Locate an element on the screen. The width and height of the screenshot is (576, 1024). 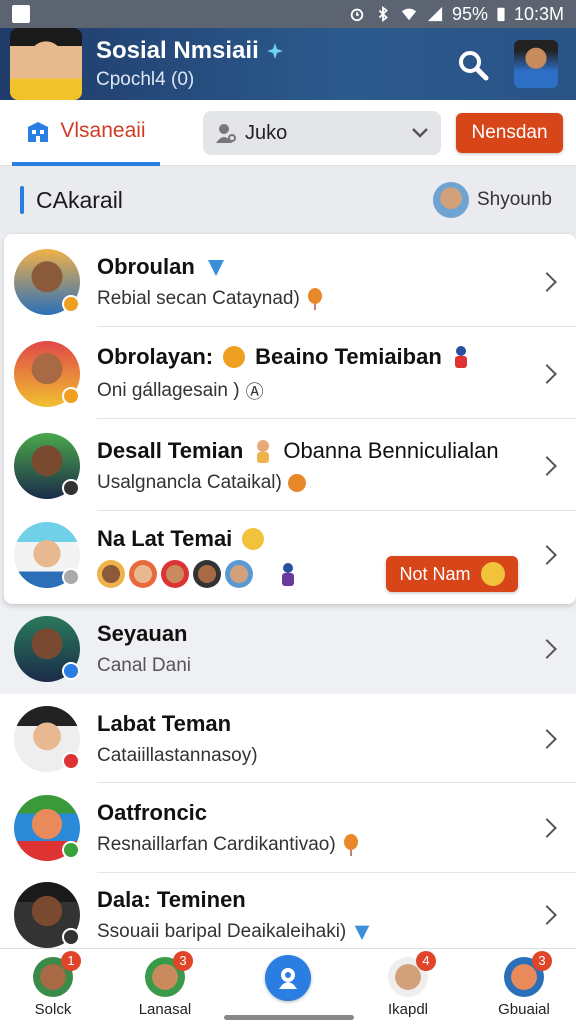
list-item: Labat Teman Cataiillastannasoy) is located at coordinates (288, 739).